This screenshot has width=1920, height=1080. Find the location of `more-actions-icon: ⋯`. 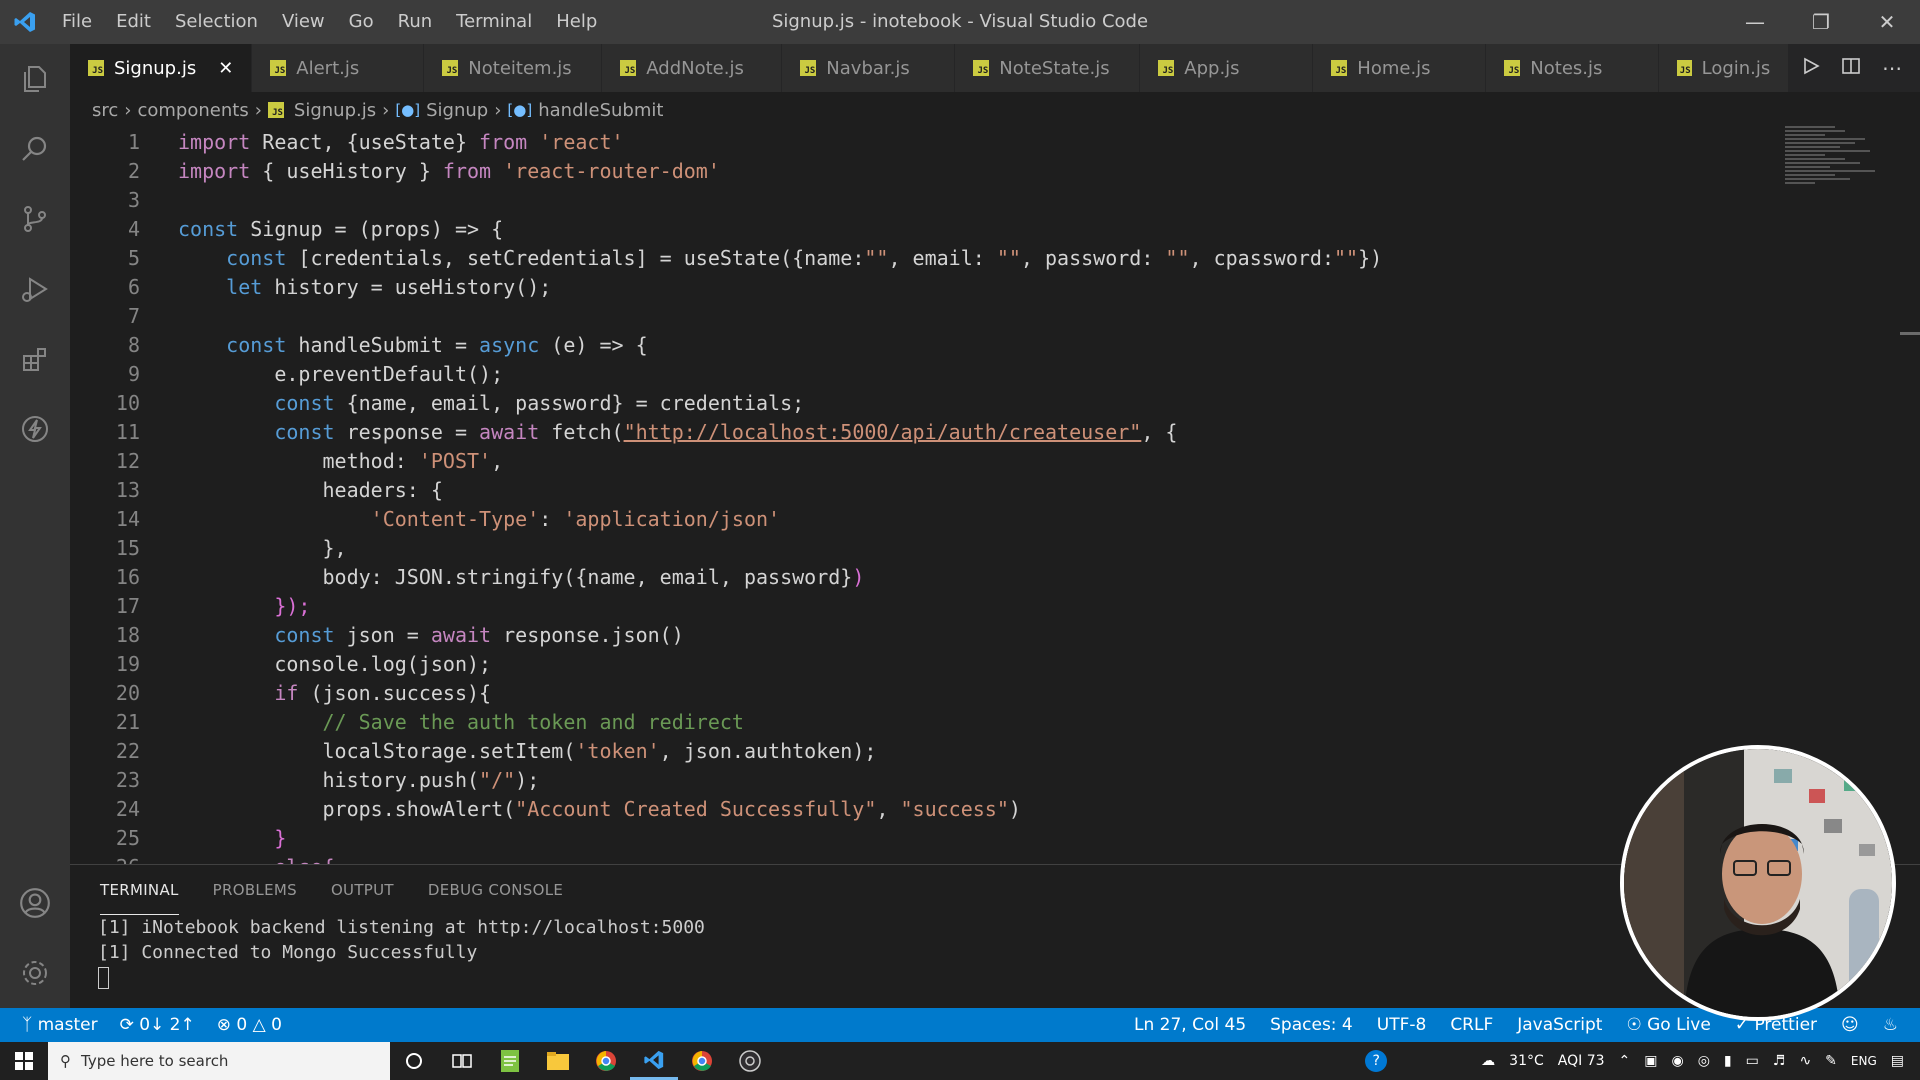

more-actions-icon: ⋯ is located at coordinates (1892, 68).